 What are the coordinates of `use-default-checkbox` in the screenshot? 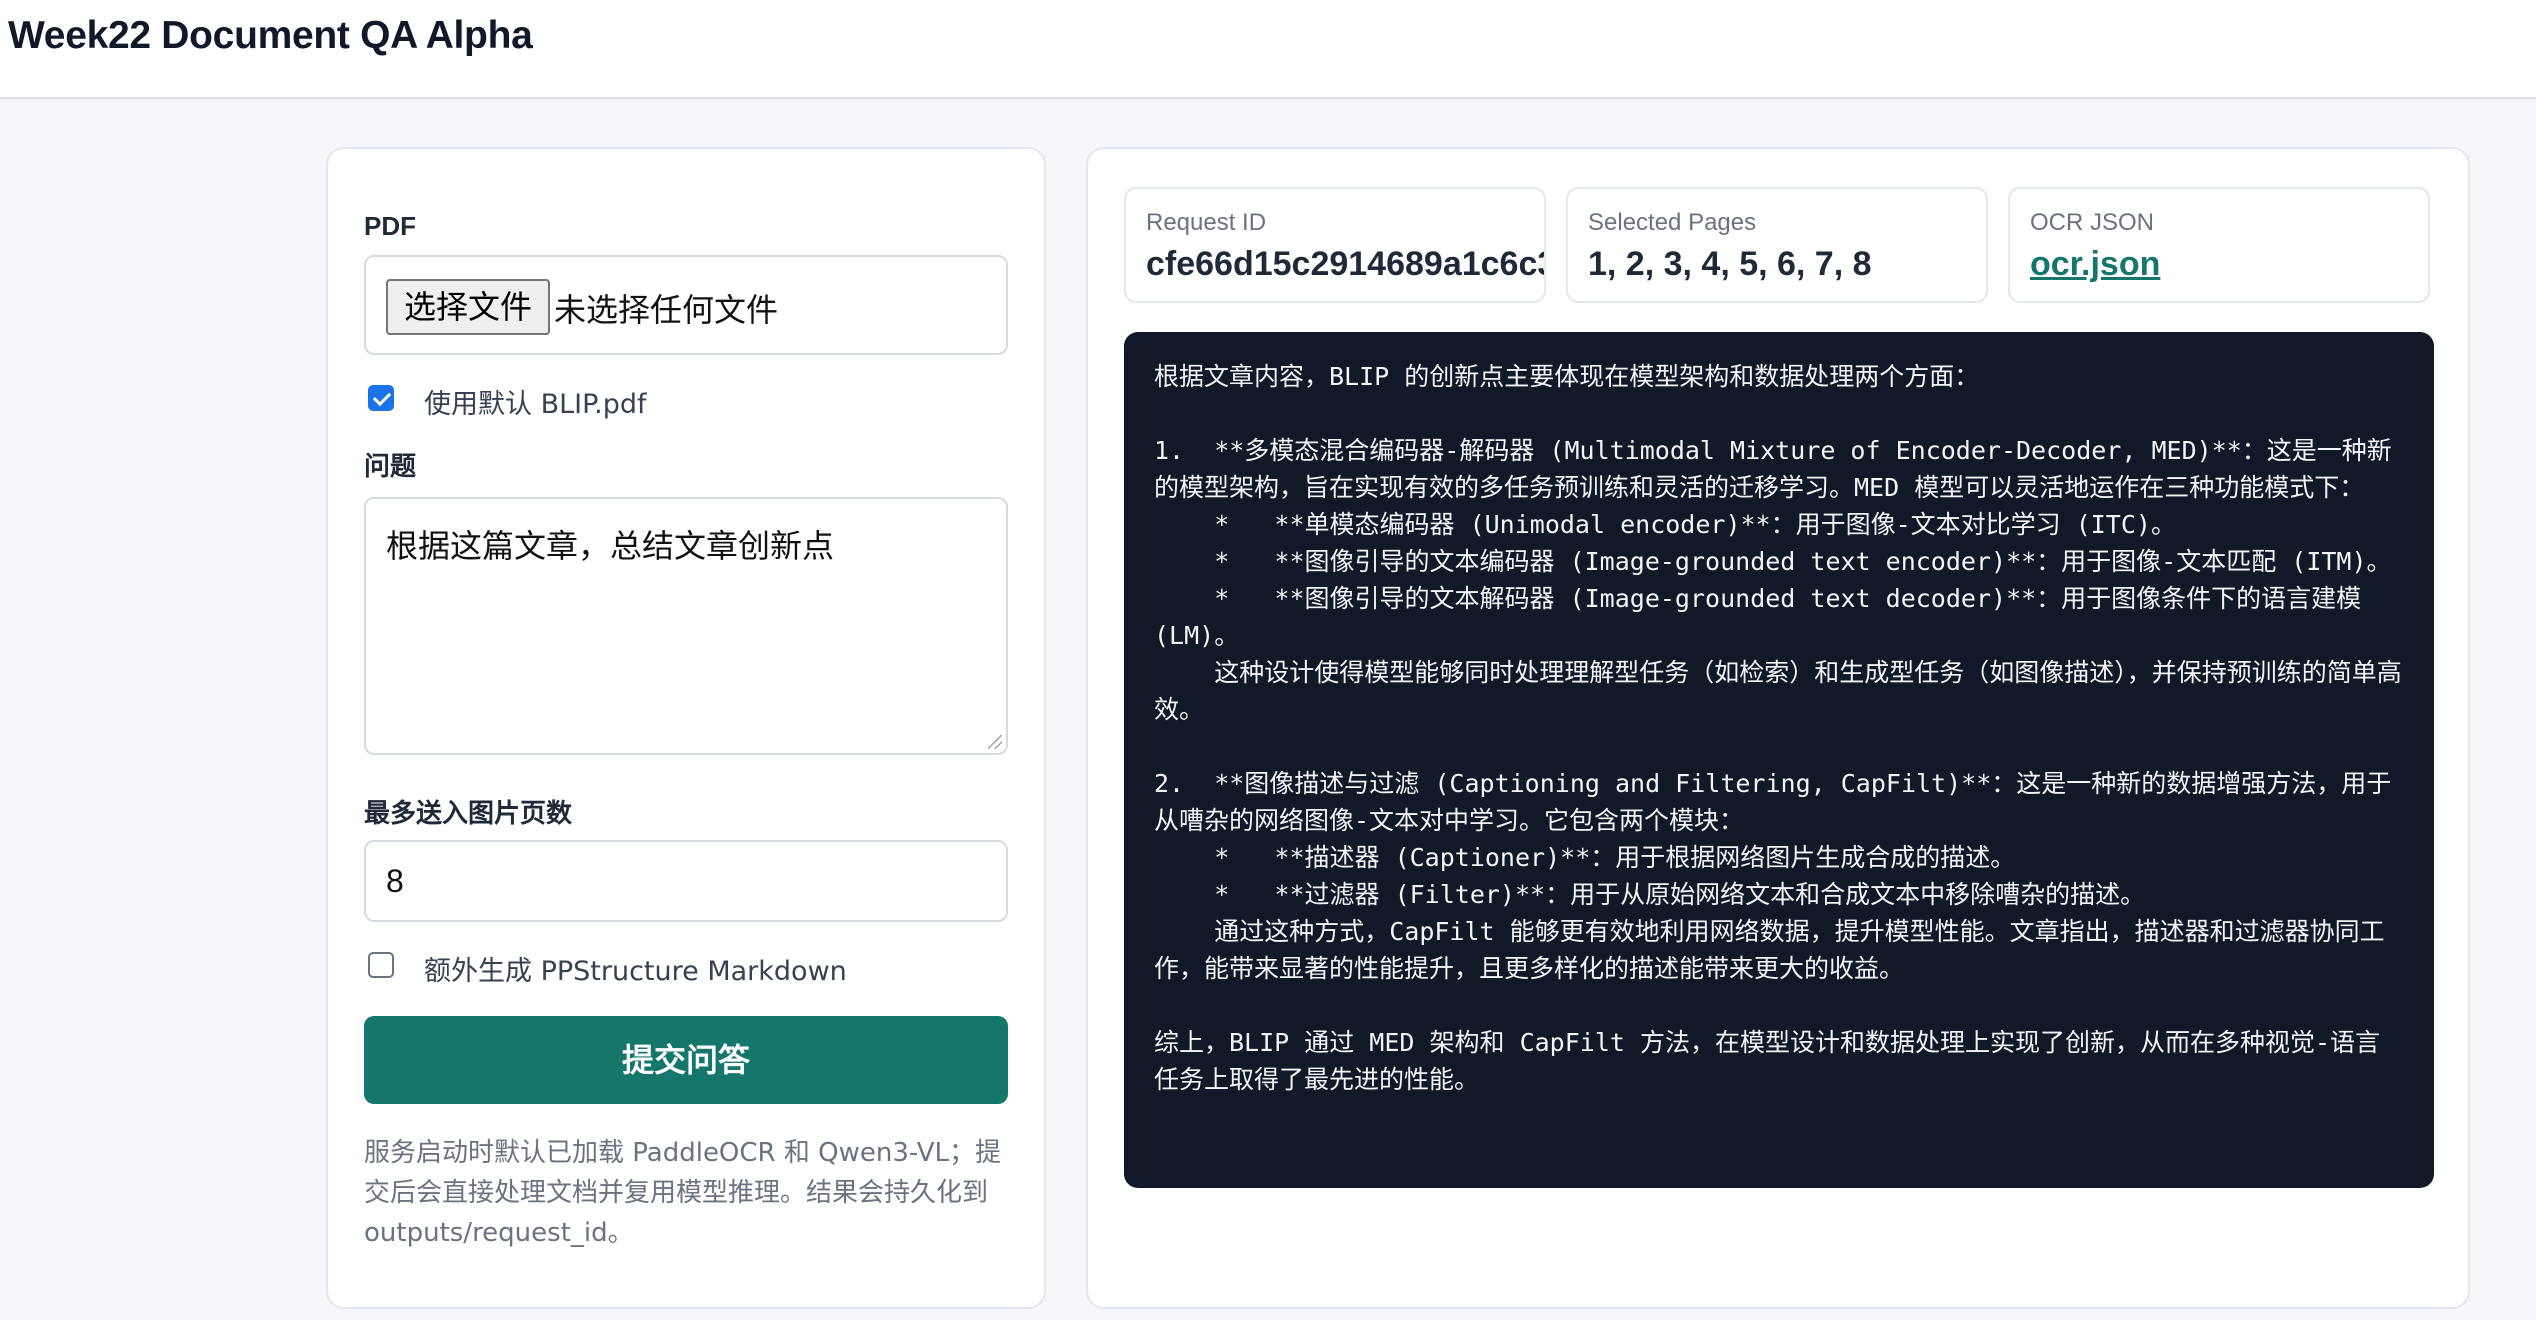 It's located at (381, 398).